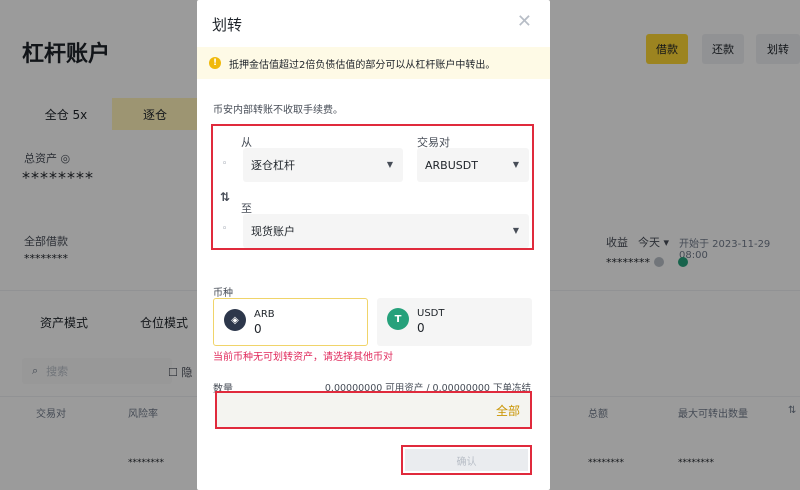 The width and height of the screenshot is (800, 490). Describe the element at coordinates (386, 231) in the screenshot. I see `to-account-select: 现货账户 ▼` at that location.